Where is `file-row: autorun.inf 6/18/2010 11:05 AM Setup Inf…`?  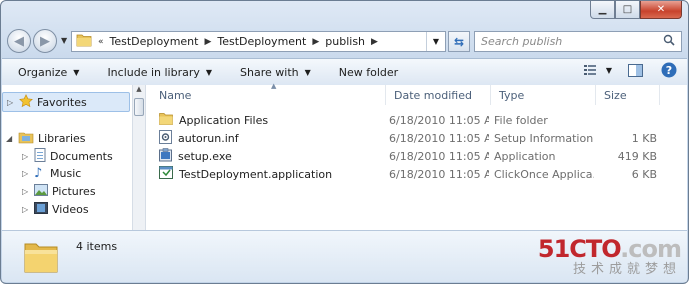 file-row: autorun.inf 6/18/2010 11:05 AM Setup Inf… is located at coordinates (417, 138).